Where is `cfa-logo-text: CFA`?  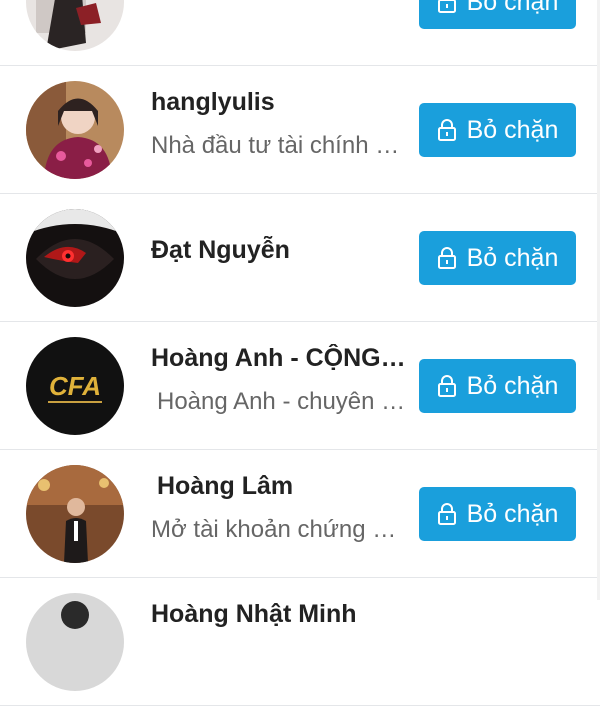 cfa-logo-text: CFA is located at coordinates (75, 386).